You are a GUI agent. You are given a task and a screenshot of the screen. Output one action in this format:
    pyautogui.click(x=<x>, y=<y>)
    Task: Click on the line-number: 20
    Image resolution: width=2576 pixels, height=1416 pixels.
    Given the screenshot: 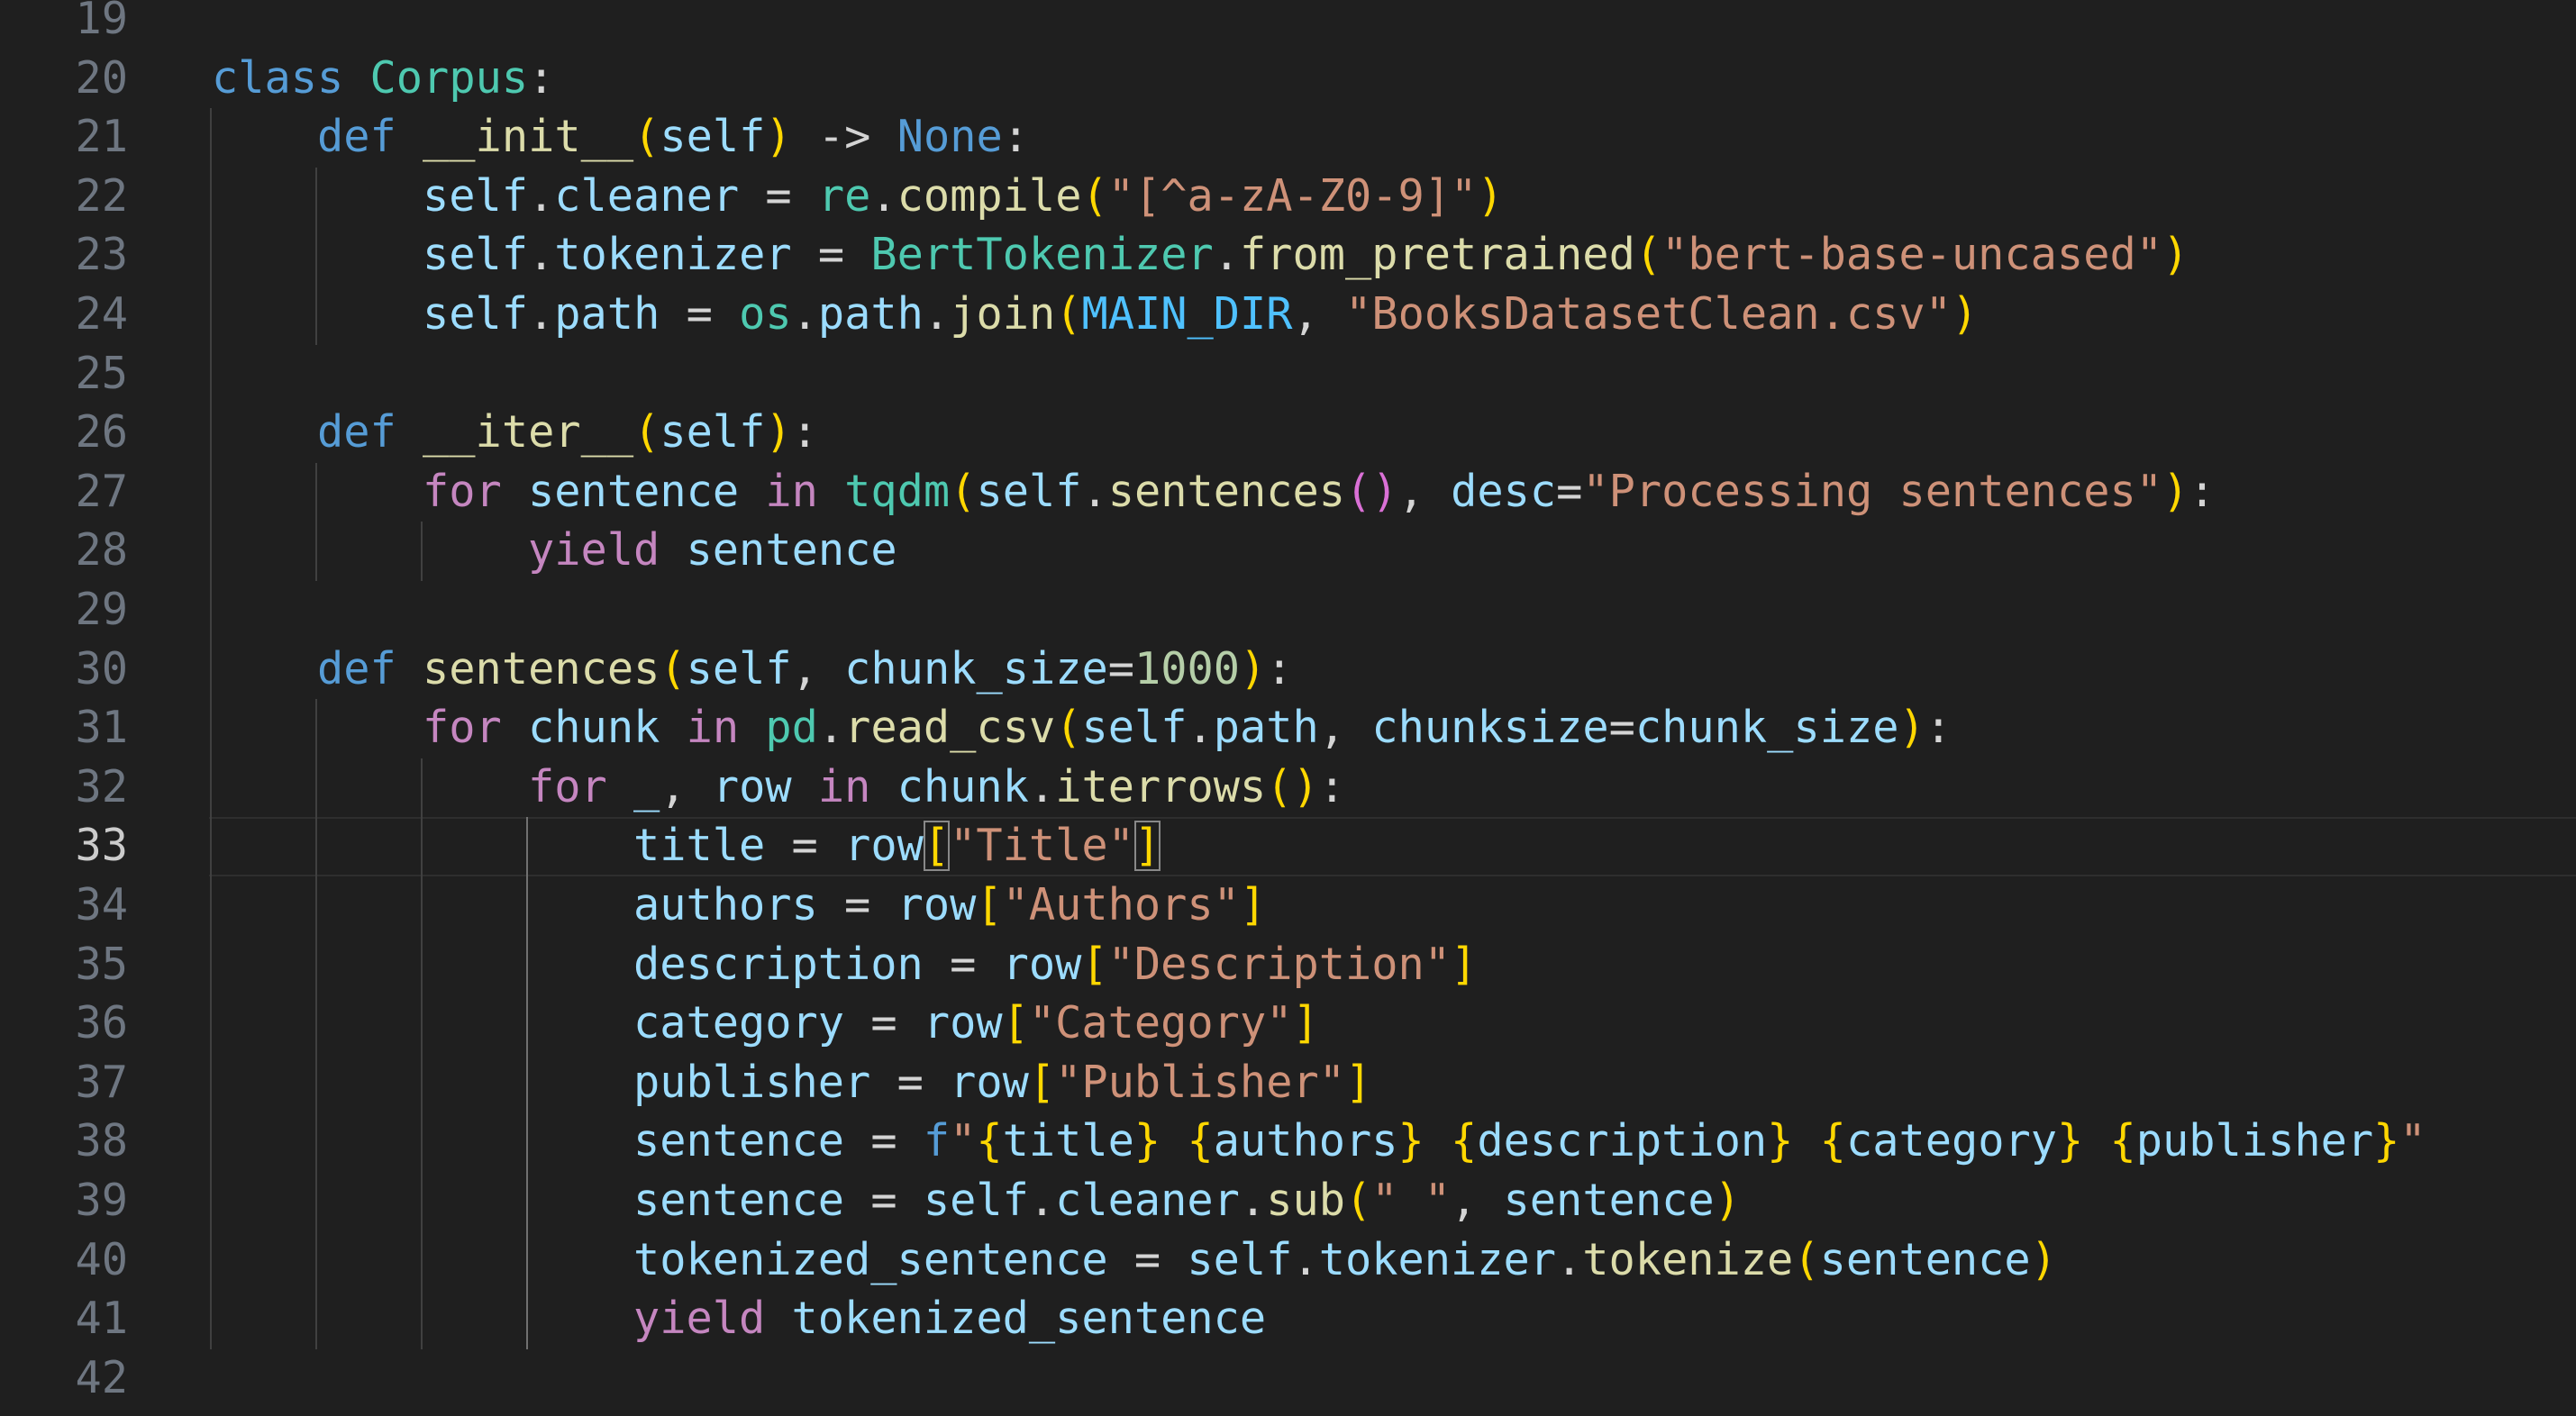 What is the action you would take?
    pyautogui.click(x=64, y=79)
    